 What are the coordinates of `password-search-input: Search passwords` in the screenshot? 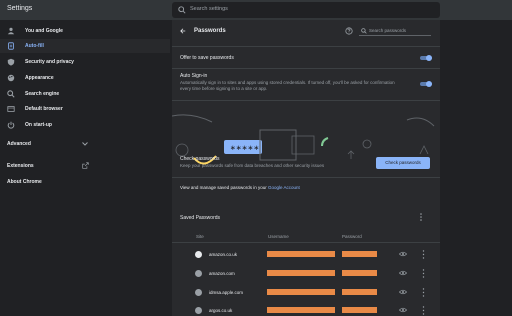 It's located at (395, 31).